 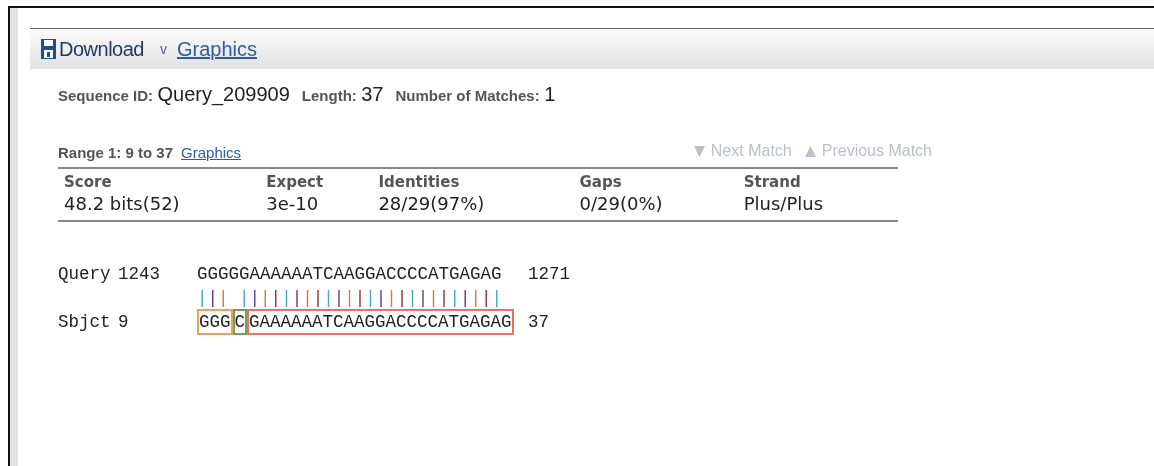 I want to click on table-cell: 48.2 bits(52), so click(x=159, y=205).